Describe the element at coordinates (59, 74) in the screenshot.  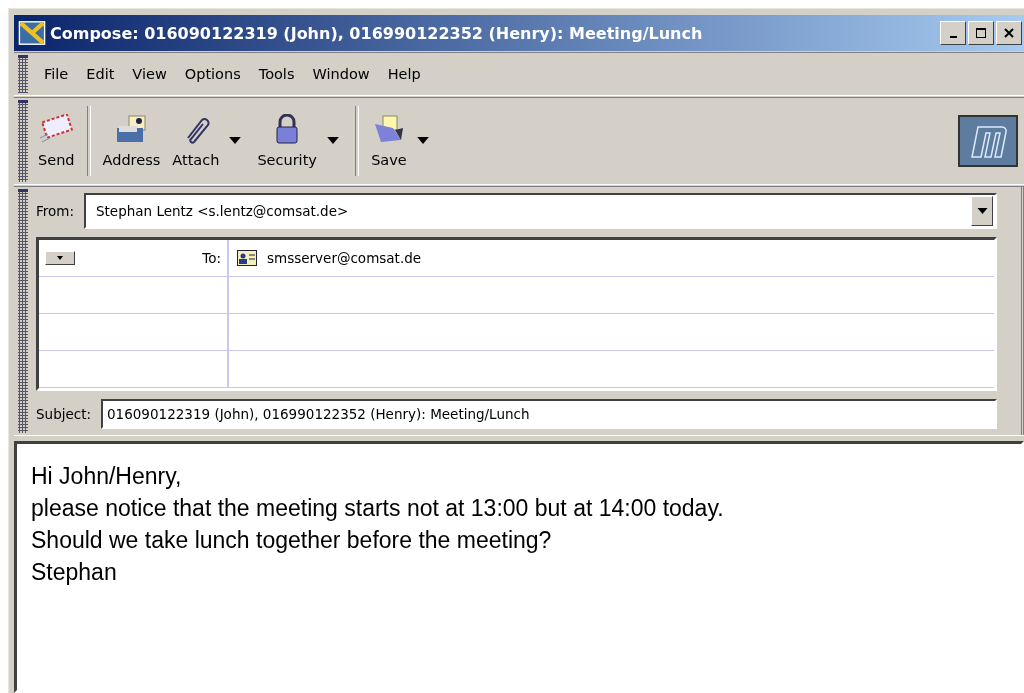
I see `menu-item: File` at that location.